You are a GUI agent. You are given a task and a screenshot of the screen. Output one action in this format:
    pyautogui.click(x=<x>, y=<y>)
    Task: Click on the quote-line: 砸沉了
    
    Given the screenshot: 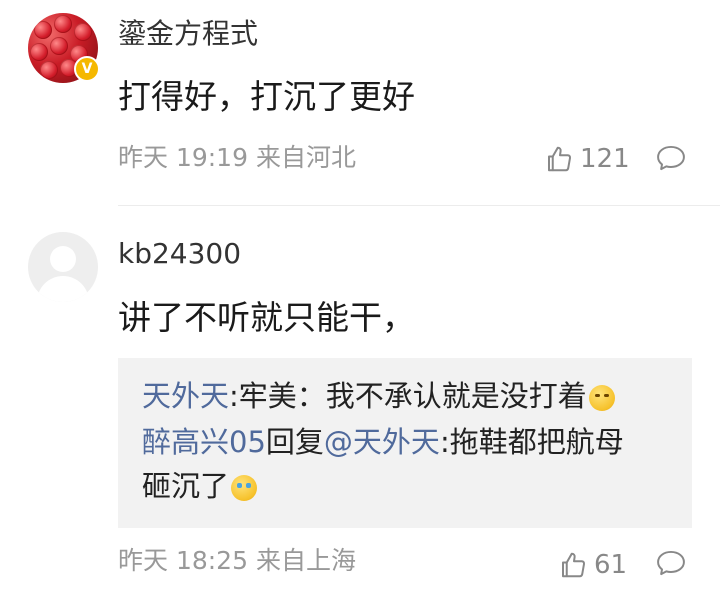 What is the action you would take?
    pyautogui.click(x=200, y=486)
    